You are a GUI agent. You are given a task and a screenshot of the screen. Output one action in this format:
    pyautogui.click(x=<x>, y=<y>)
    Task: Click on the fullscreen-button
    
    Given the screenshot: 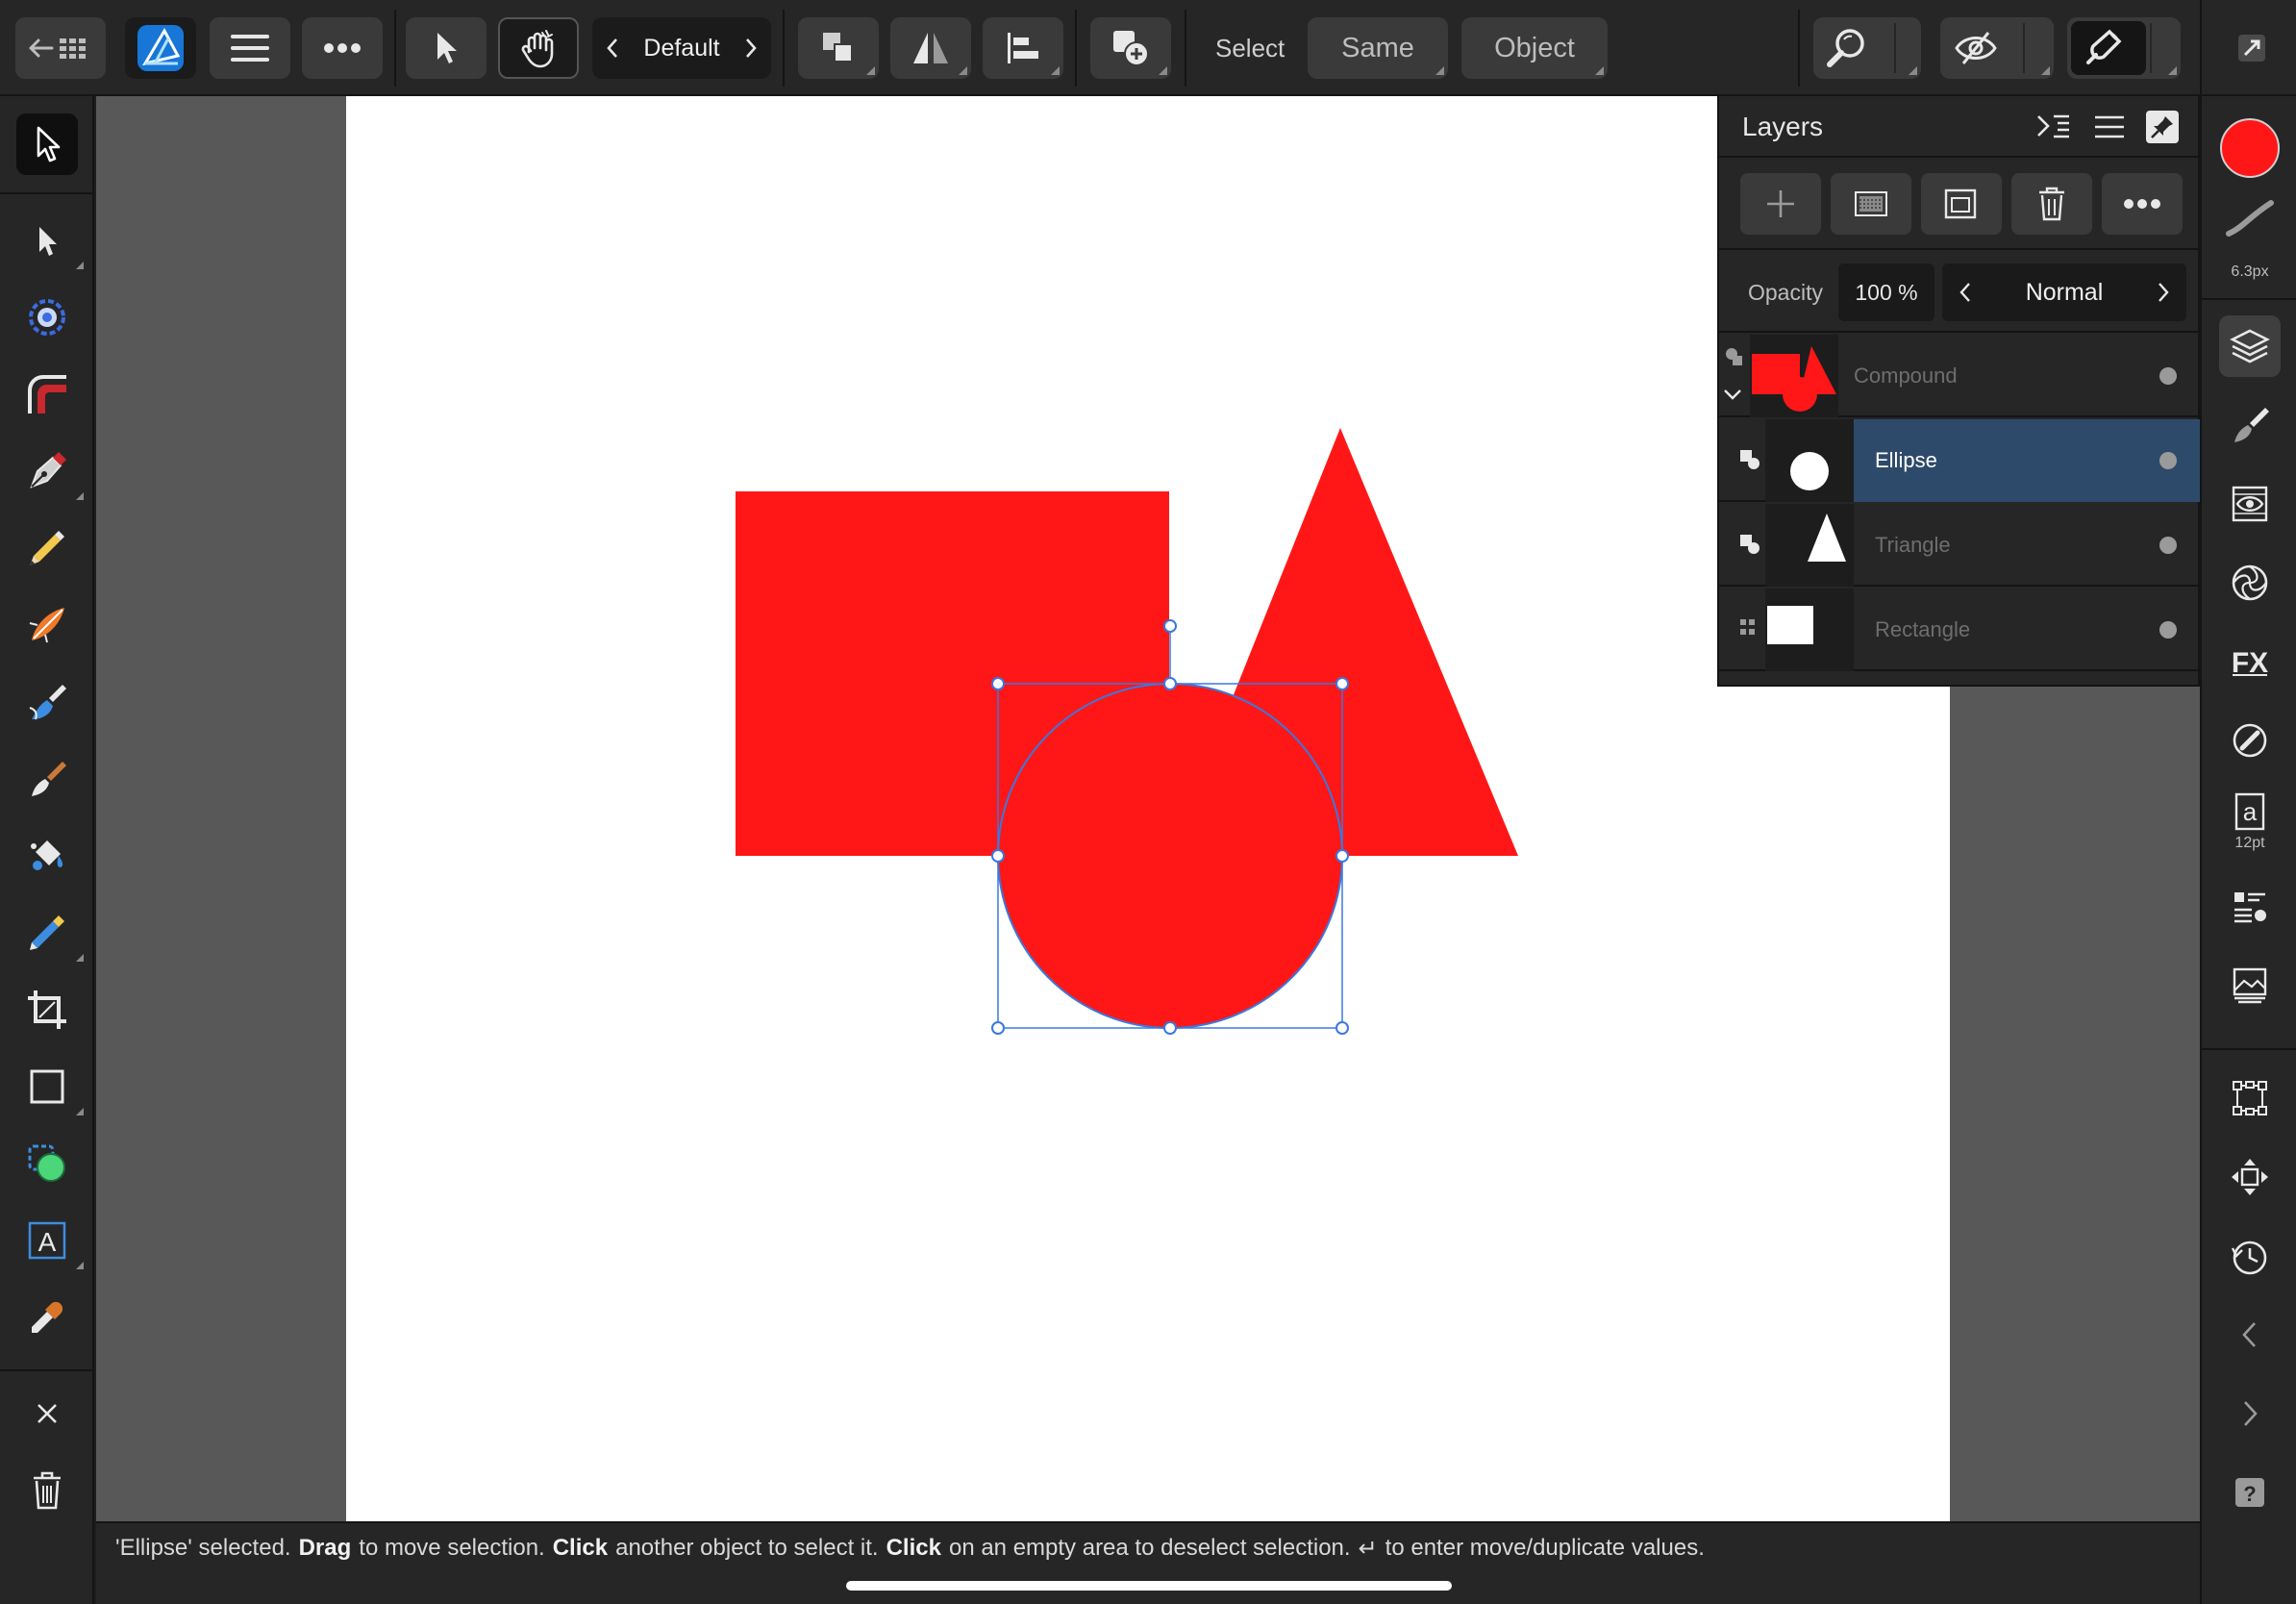 What is the action you would take?
    pyautogui.click(x=2252, y=48)
    